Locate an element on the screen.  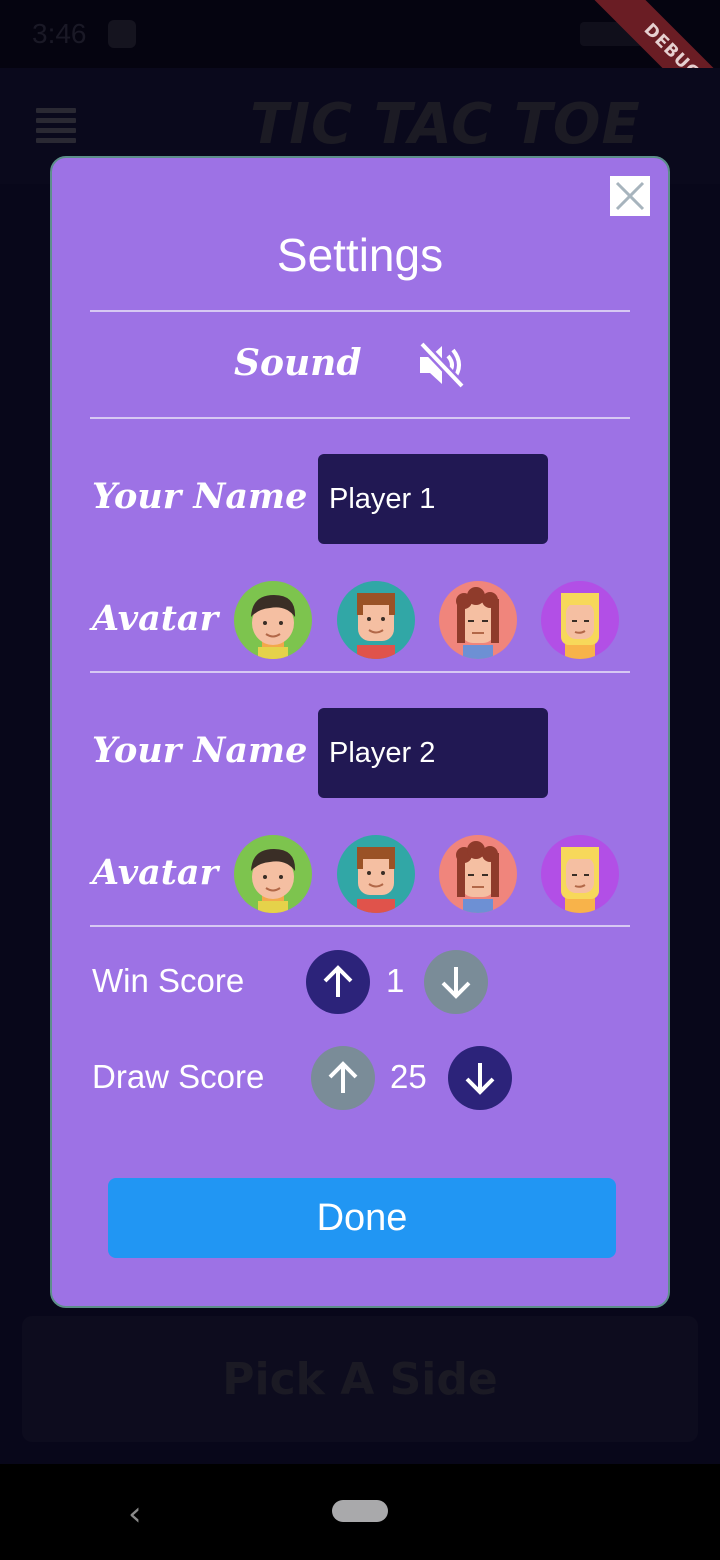
volume-off-icon is located at coordinates (441, 365).